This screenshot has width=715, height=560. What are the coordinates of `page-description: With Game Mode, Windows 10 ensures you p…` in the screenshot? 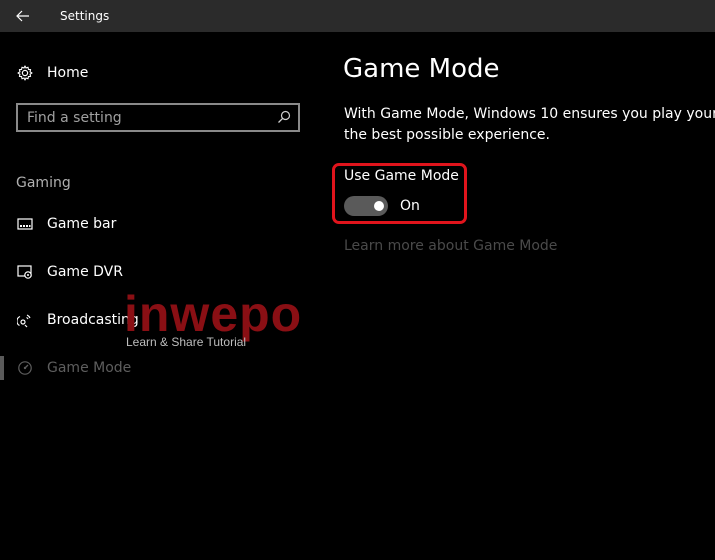 It's located at (529, 125).